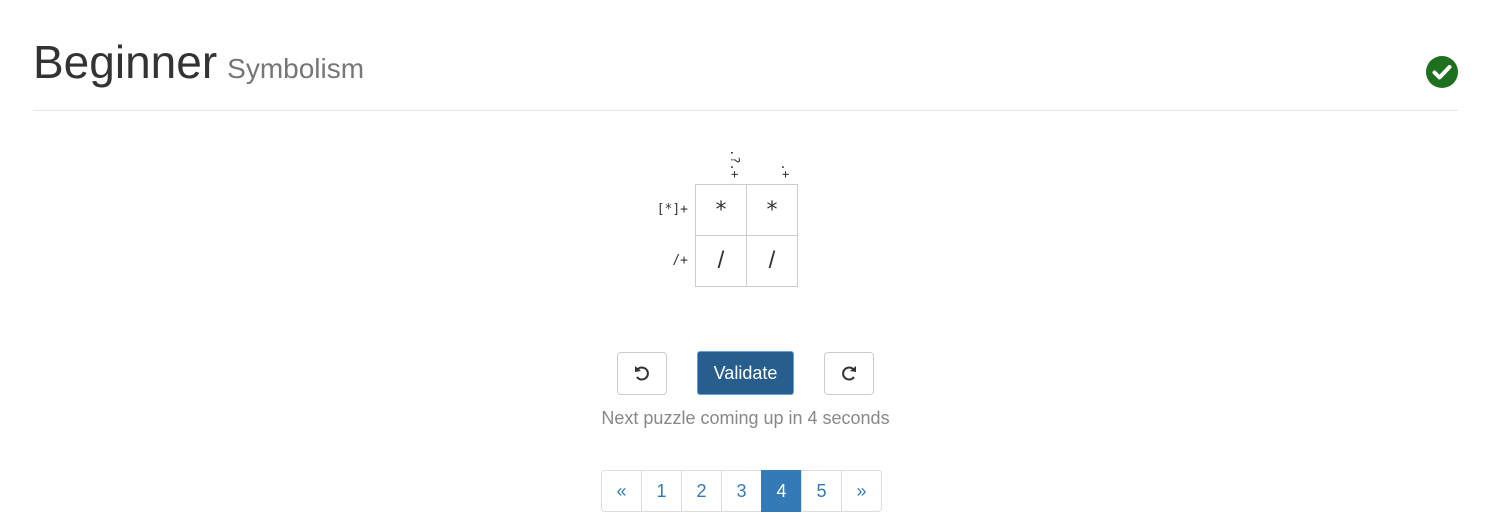 This screenshot has height=532, width=1511. I want to click on undo-button, so click(642, 373).